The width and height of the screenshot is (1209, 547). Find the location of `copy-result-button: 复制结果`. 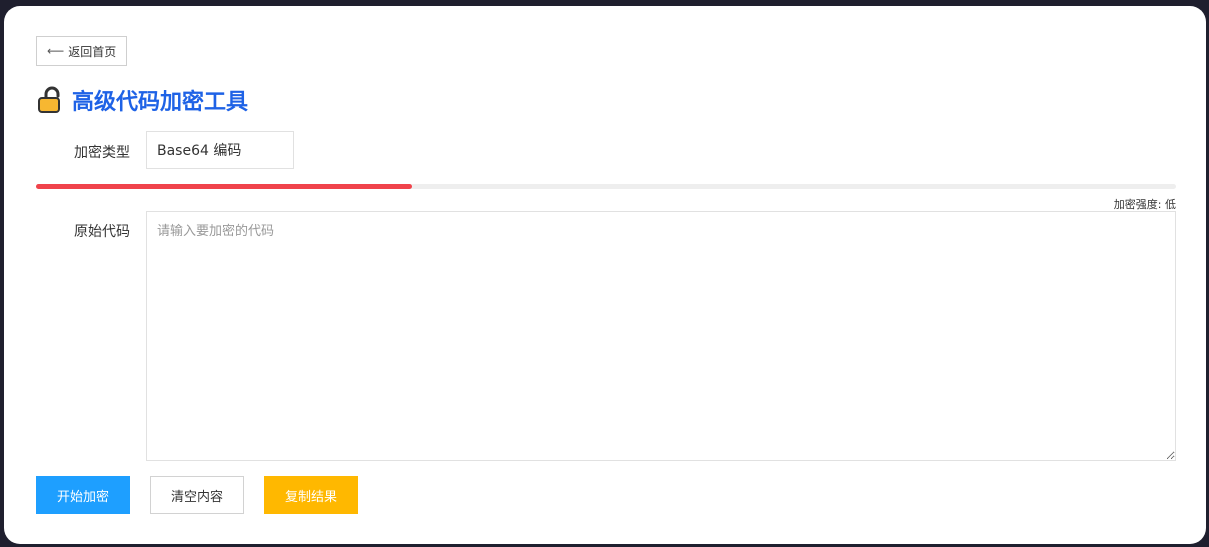

copy-result-button: 复制结果 is located at coordinates (311, 495).